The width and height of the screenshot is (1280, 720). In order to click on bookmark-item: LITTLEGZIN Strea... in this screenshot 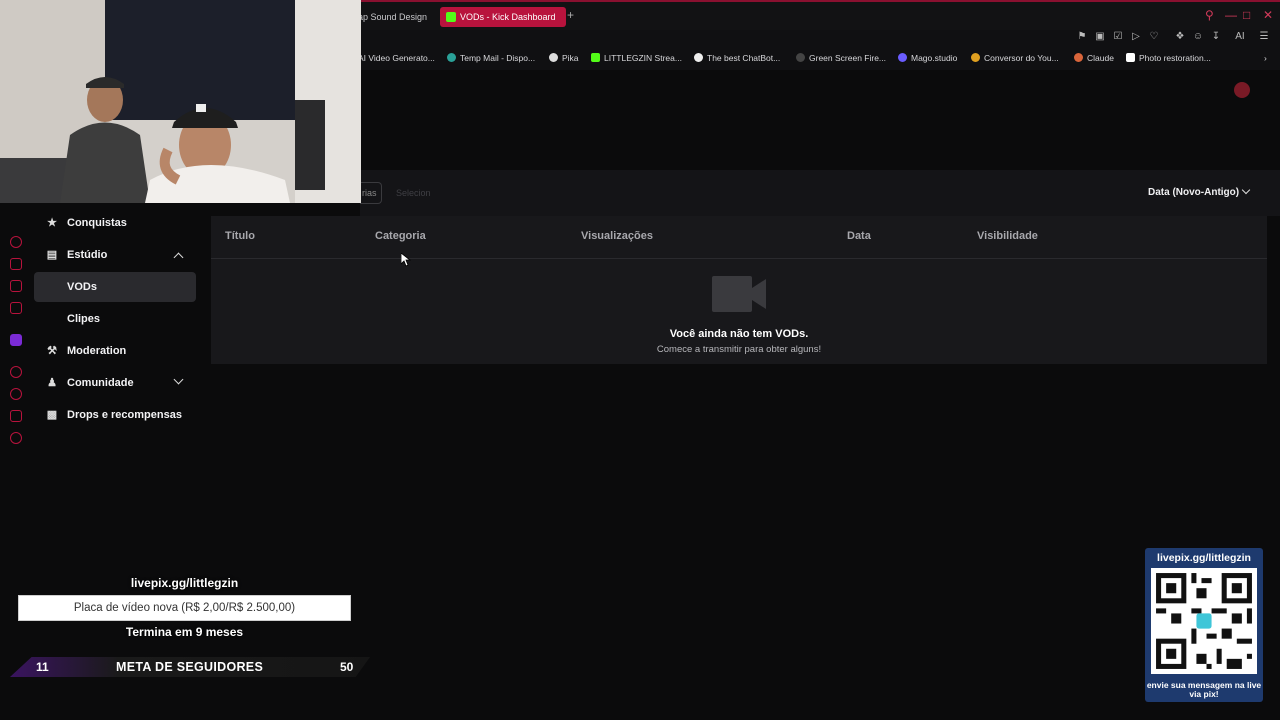, I will do `click(636, 58)`.